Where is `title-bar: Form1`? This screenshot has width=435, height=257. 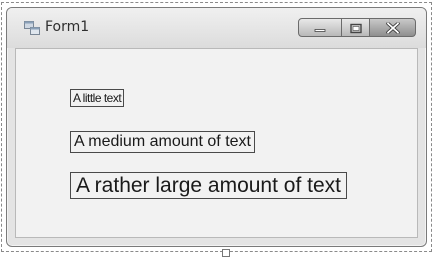 title-bar: Form1 is located at coordinates (216, 28).